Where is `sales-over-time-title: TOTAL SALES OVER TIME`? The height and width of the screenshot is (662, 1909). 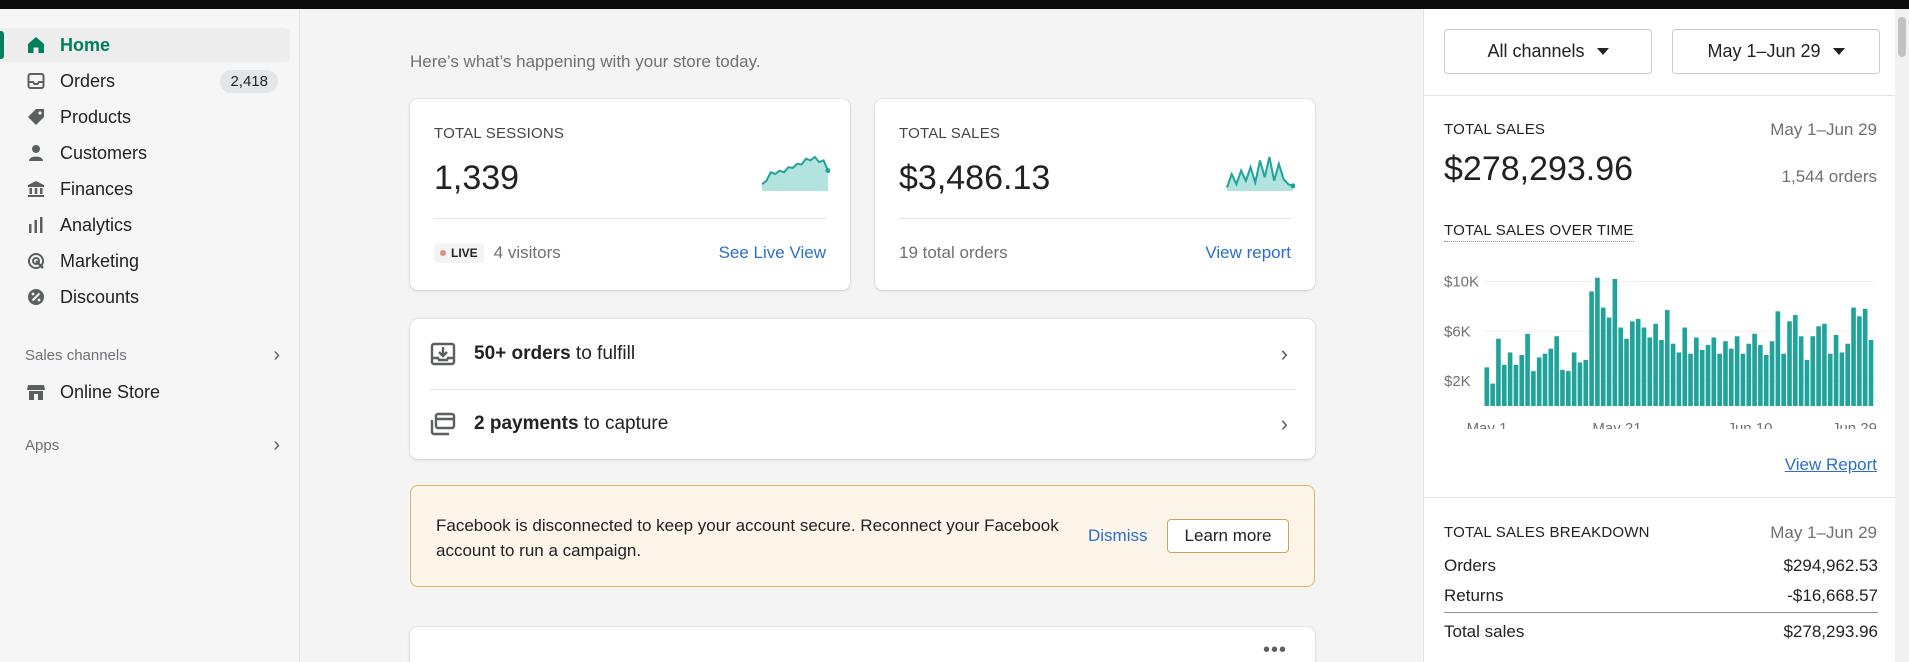 sales-over-time-title: TOTAL SALES OVER TIME is located at coordinates (1539, 232).